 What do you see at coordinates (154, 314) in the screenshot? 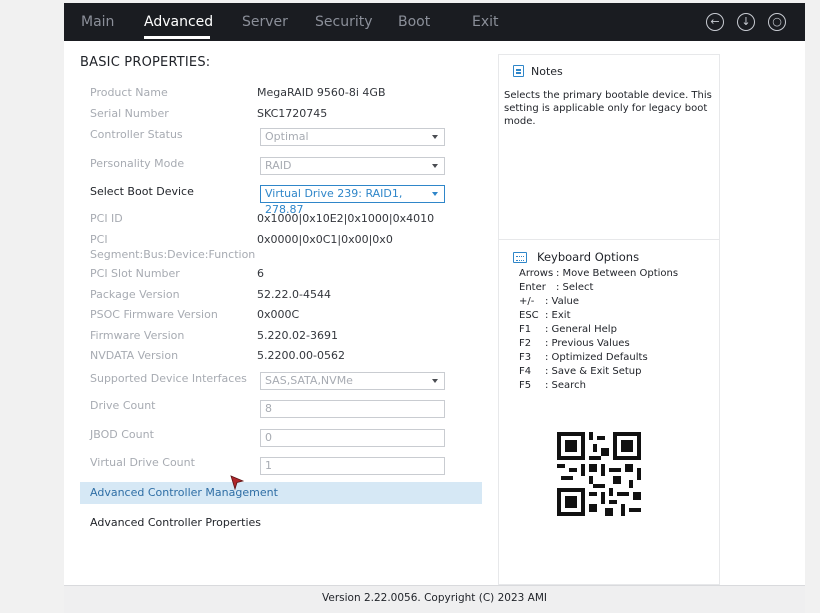
I see `psoc-firmware-version-label: PSOC Firmware Version` at bounding box center [154, 314].